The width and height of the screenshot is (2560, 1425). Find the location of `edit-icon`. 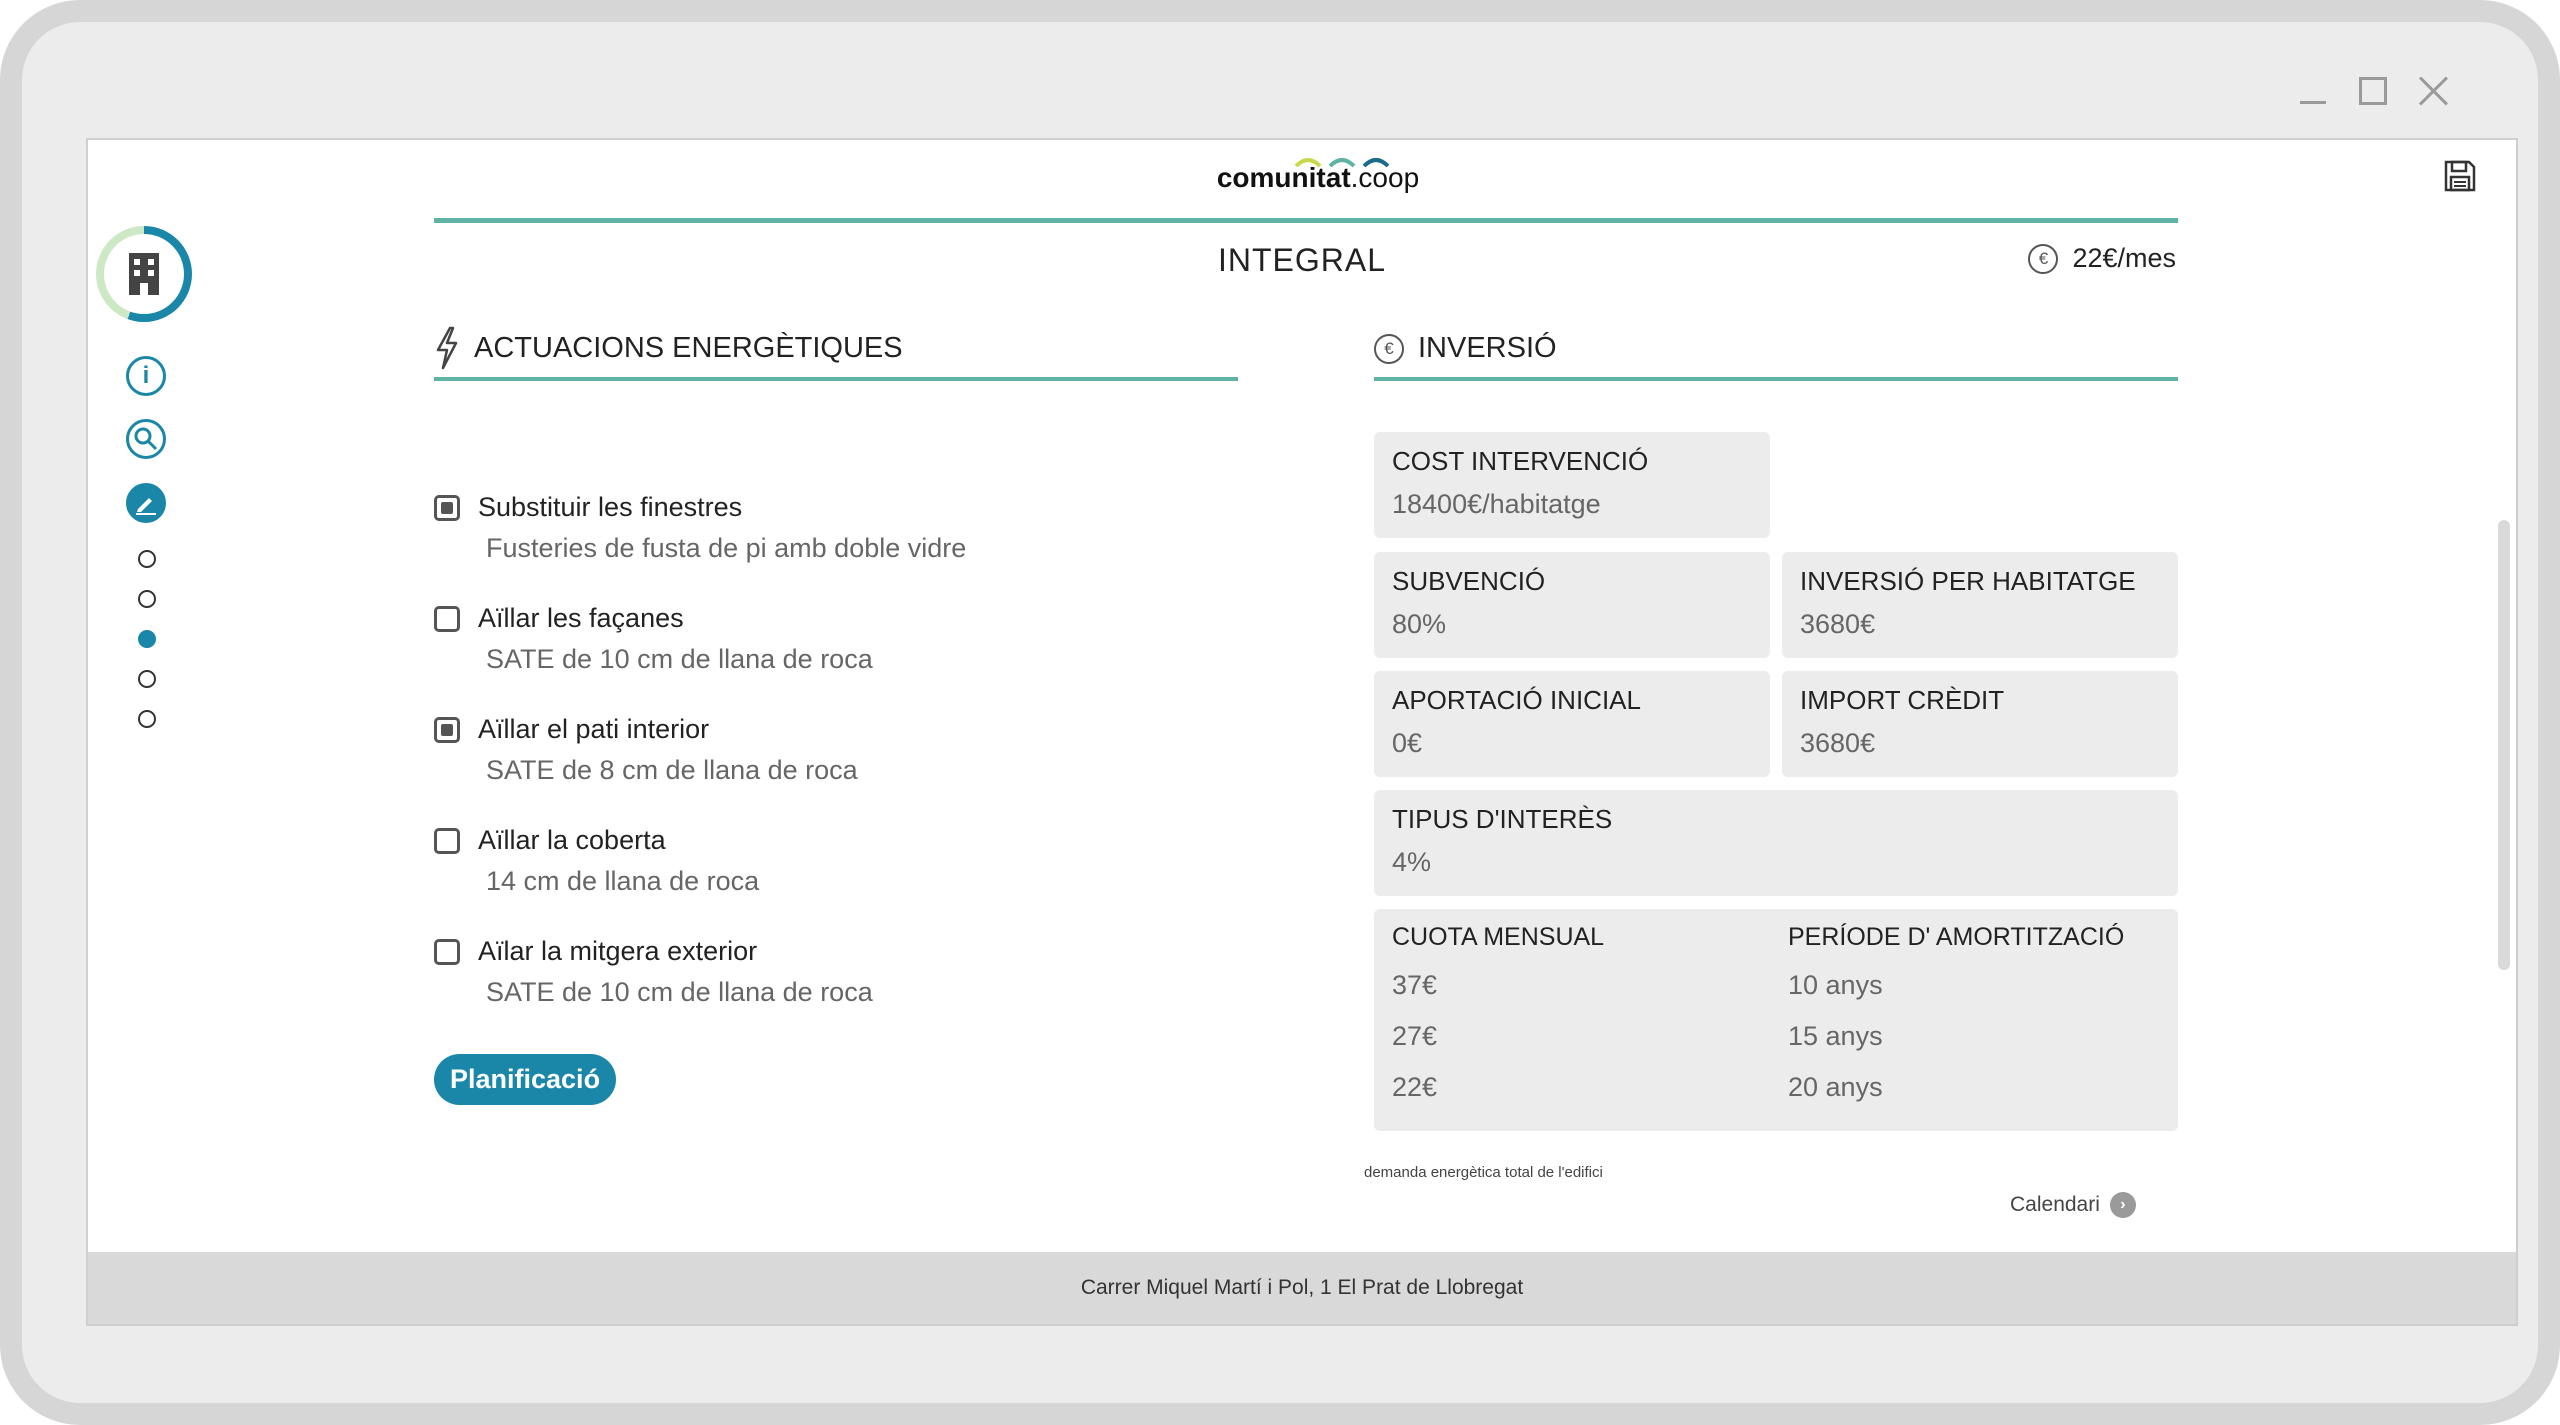

edit-icon is located at coordinates (146, 503).